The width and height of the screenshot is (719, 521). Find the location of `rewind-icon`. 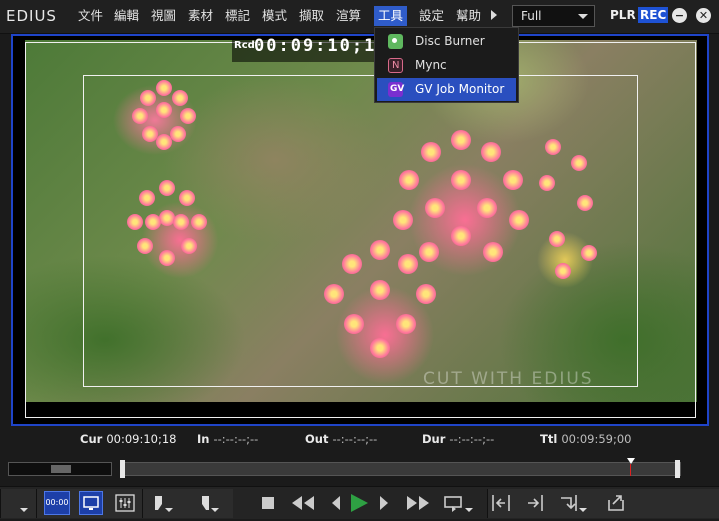

rewind-icon is located at coordinates (303, 503).